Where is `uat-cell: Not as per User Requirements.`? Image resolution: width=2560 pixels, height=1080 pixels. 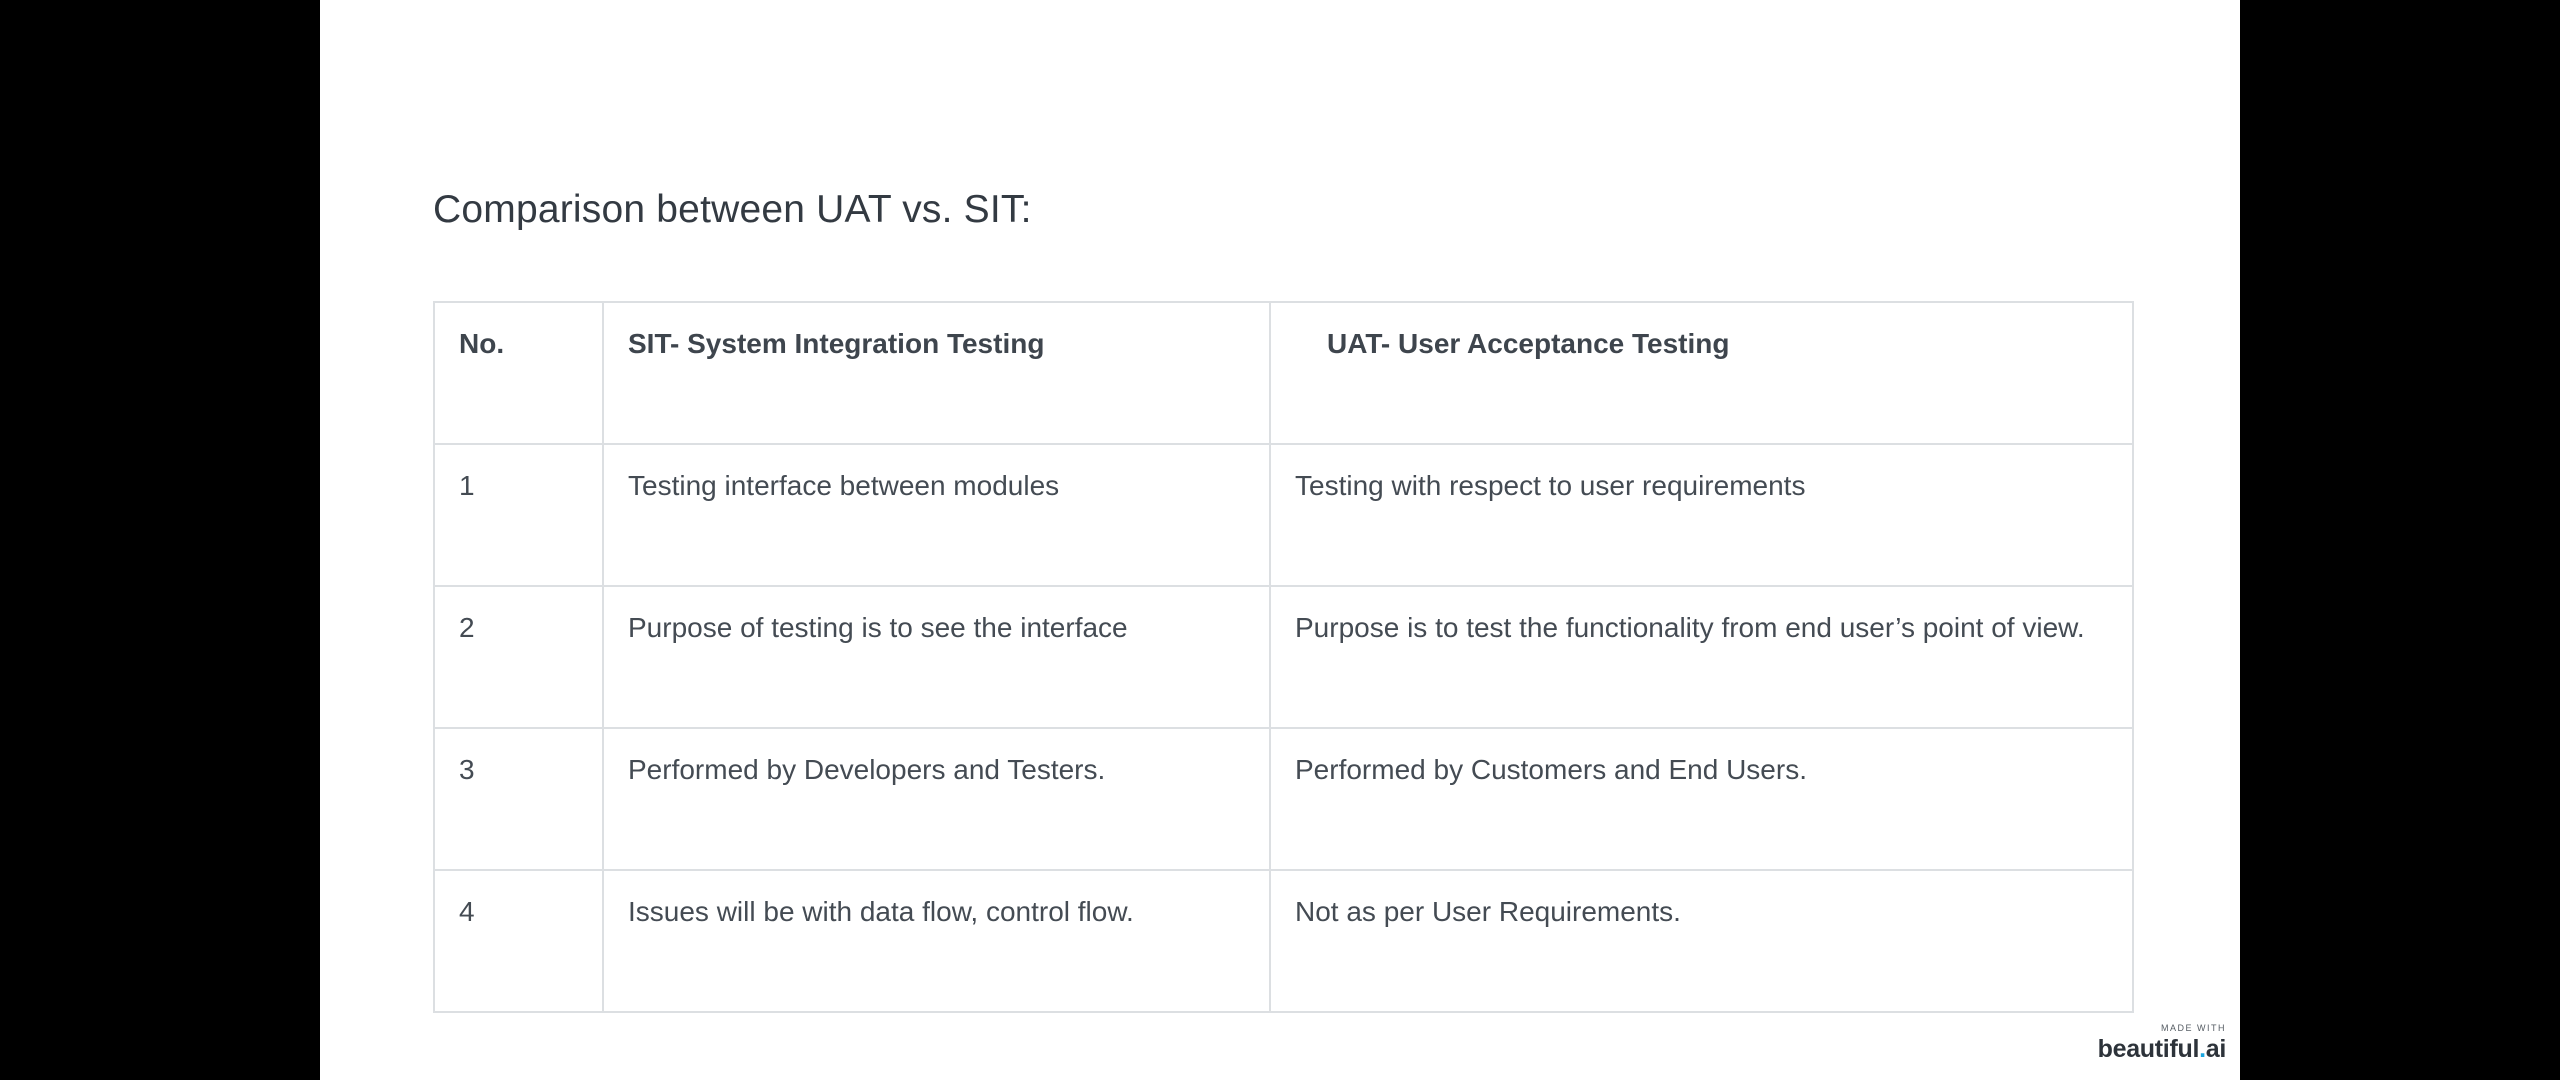
uat-cell: Not as per User Requirements. is located at coordinates (1701, 941).